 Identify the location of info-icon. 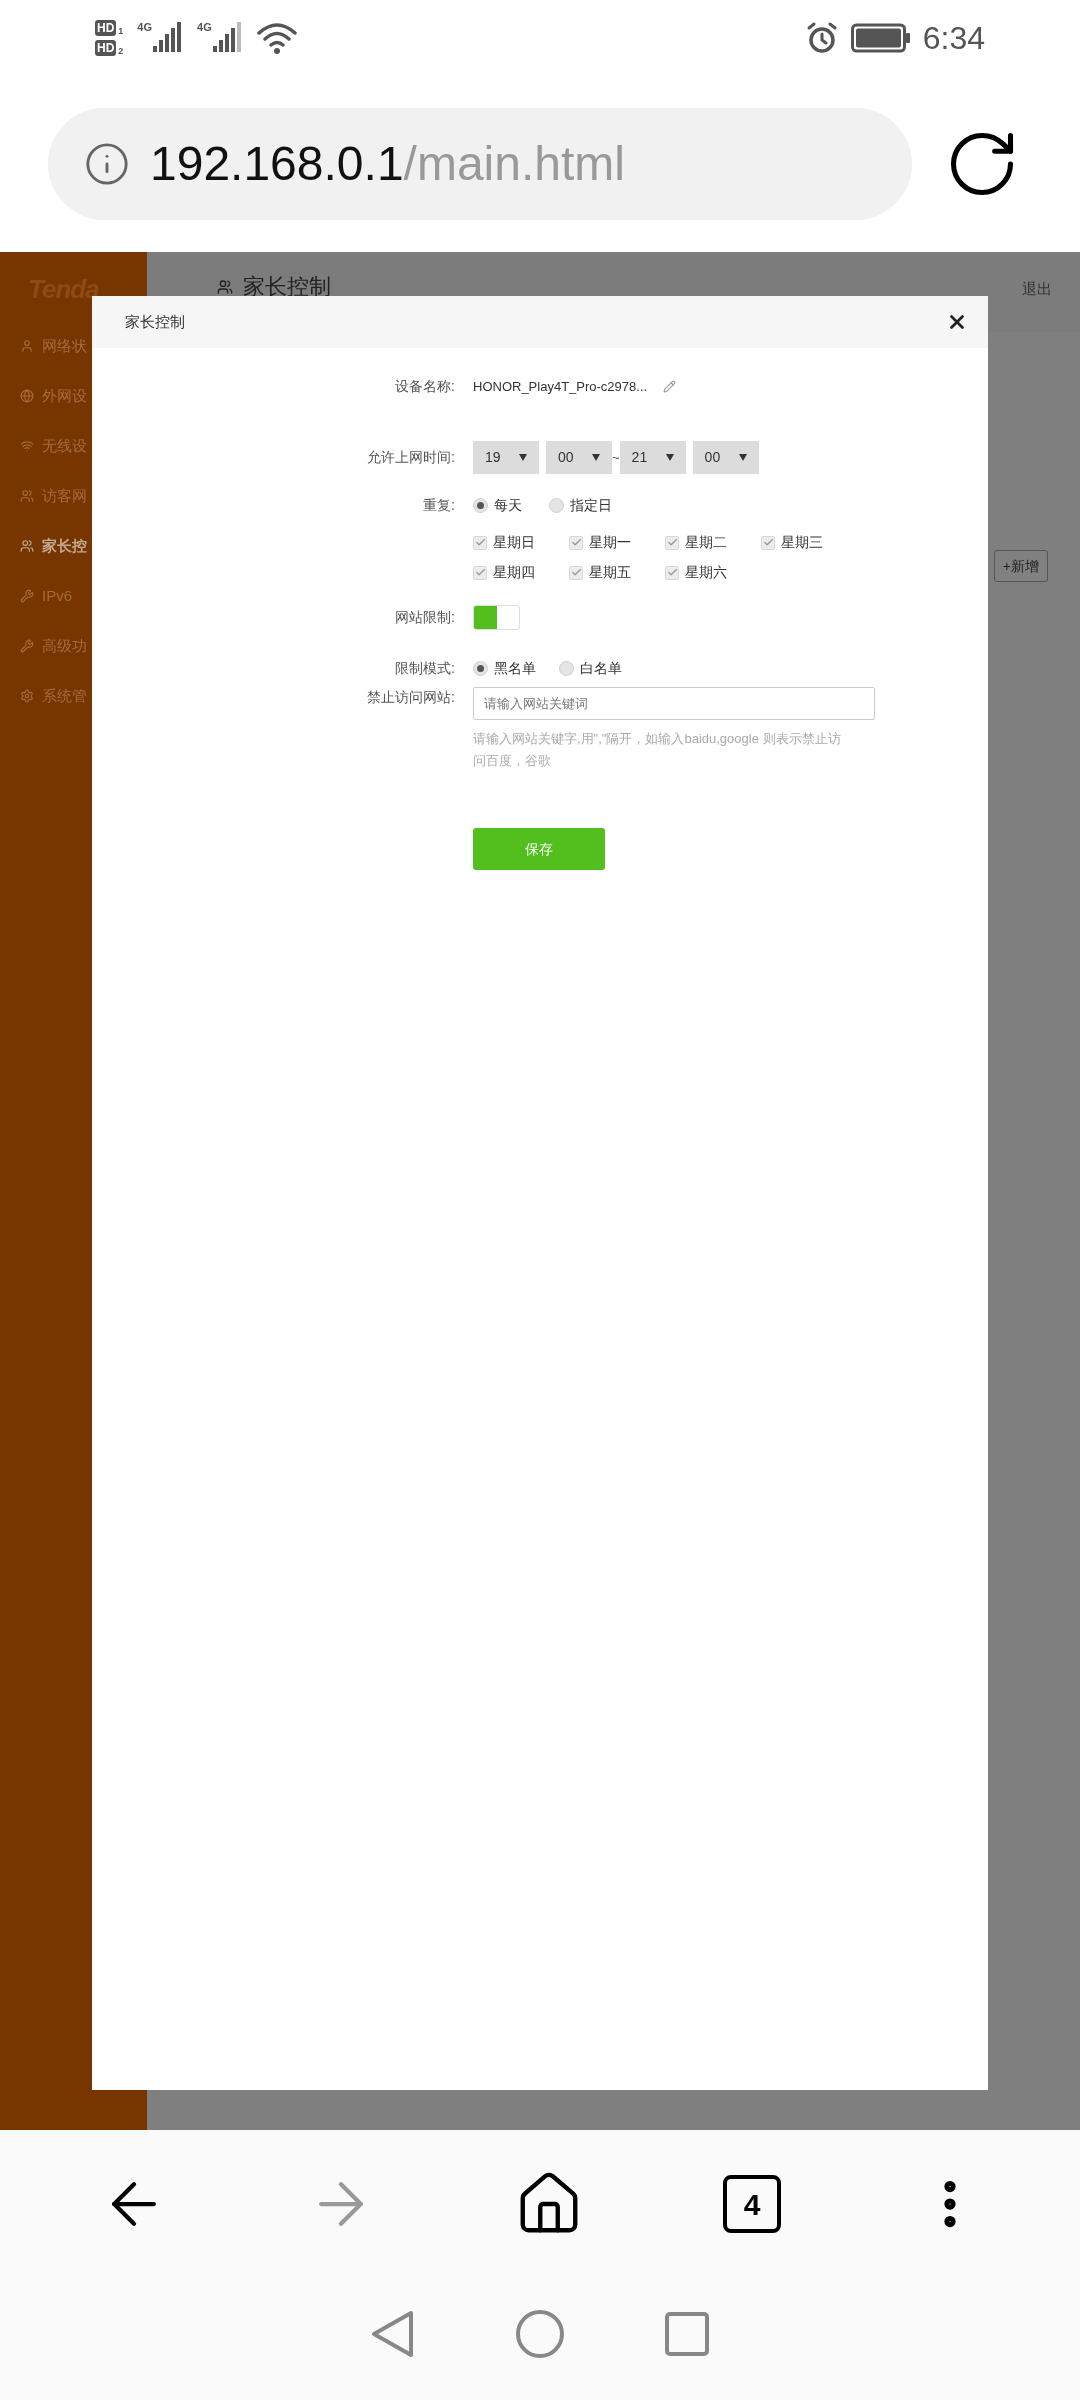
(107, 163).